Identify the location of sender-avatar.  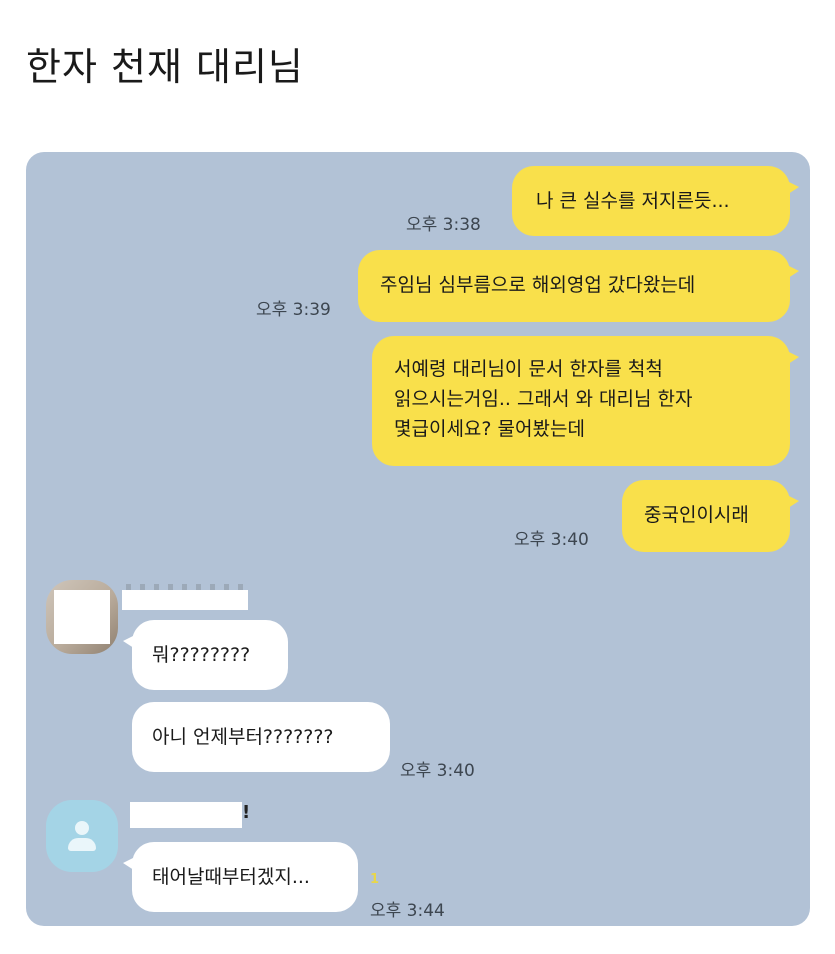
(82, 617).